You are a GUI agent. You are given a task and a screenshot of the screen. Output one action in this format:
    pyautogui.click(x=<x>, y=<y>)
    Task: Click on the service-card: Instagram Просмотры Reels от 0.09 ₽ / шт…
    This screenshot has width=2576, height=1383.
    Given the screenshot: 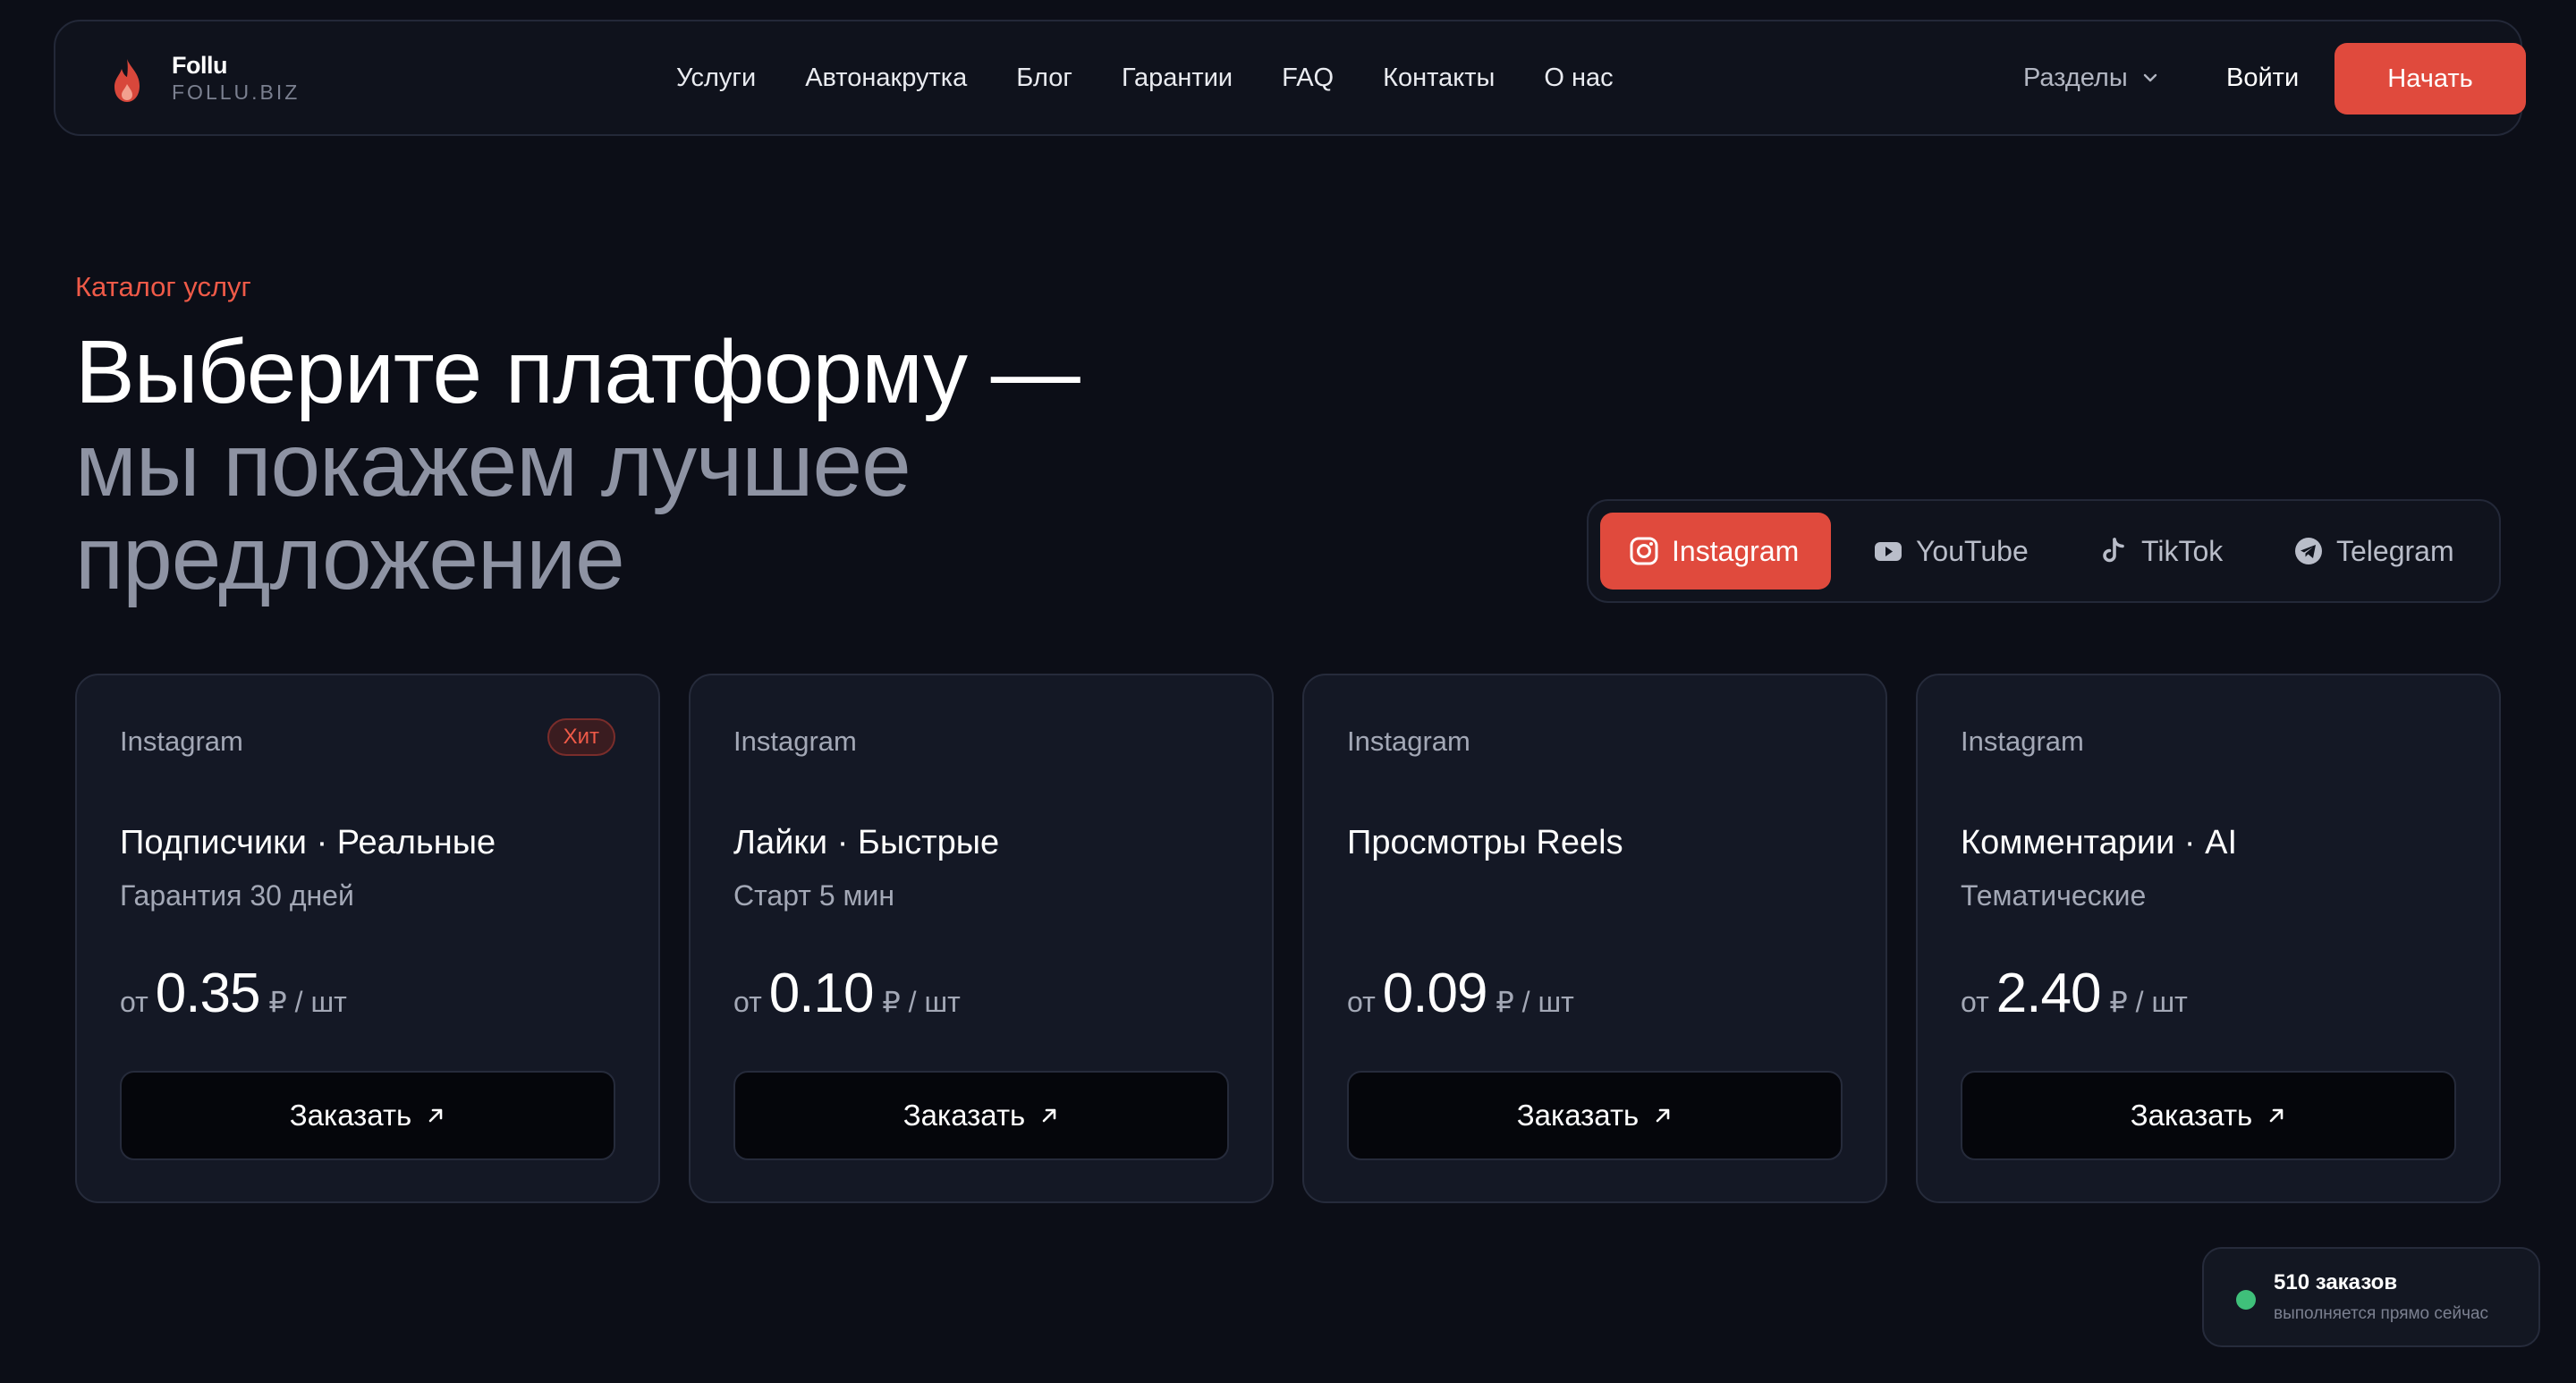 What is the action you would take?
    pyautogui.click(x=1594, y=939)
    